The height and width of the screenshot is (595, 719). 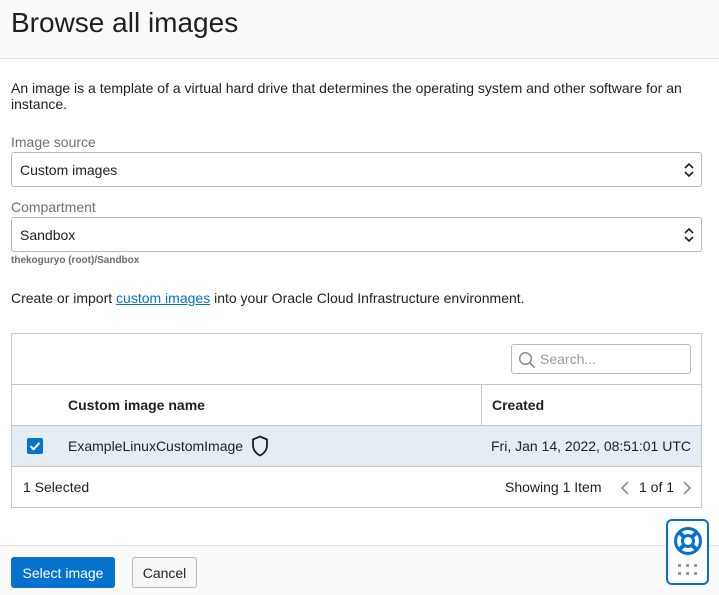 I want to click on shield-icon, so click(x=260, y=446).